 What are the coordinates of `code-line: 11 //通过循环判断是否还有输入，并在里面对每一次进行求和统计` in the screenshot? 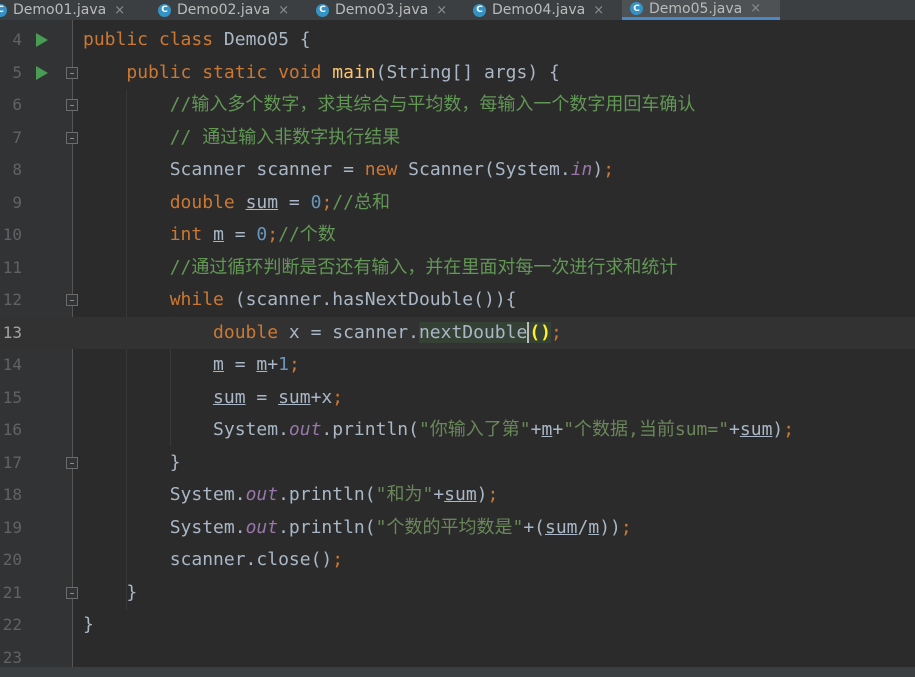 It's located at (457, 268).